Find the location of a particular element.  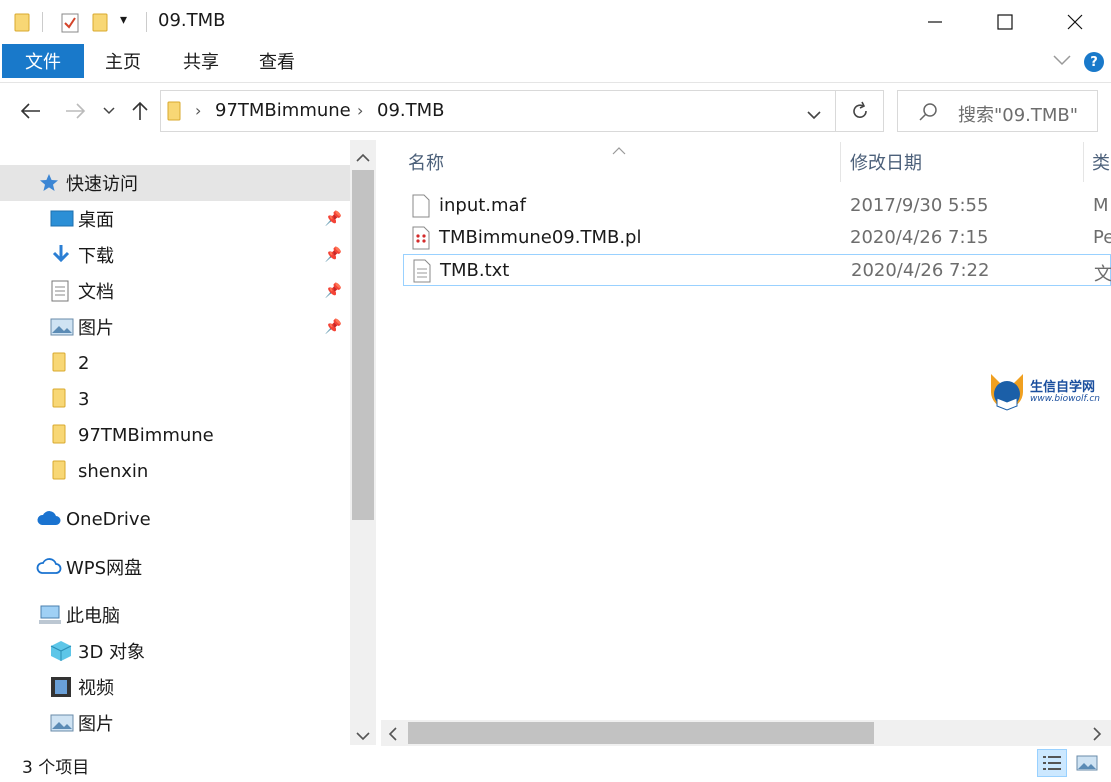

nav-label: 3 is located at coordinates (84, 399).